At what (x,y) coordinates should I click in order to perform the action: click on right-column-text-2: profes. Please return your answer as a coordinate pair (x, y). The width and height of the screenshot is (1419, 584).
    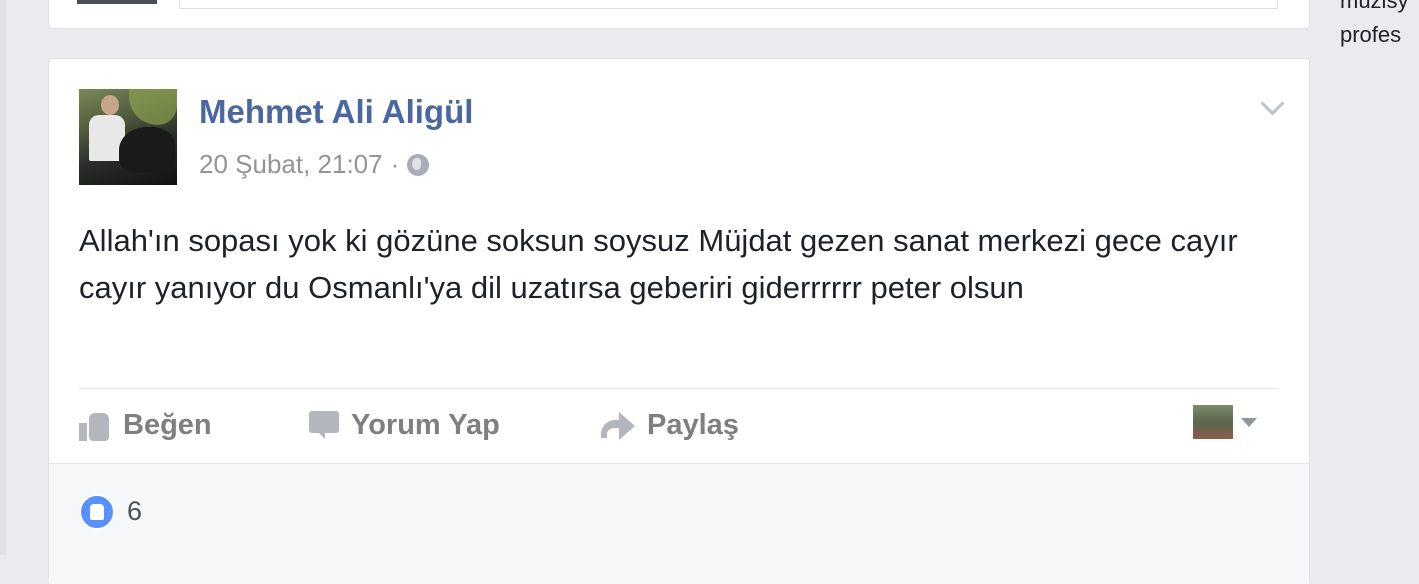
    Looking at the image, I should click on (1371, 34).